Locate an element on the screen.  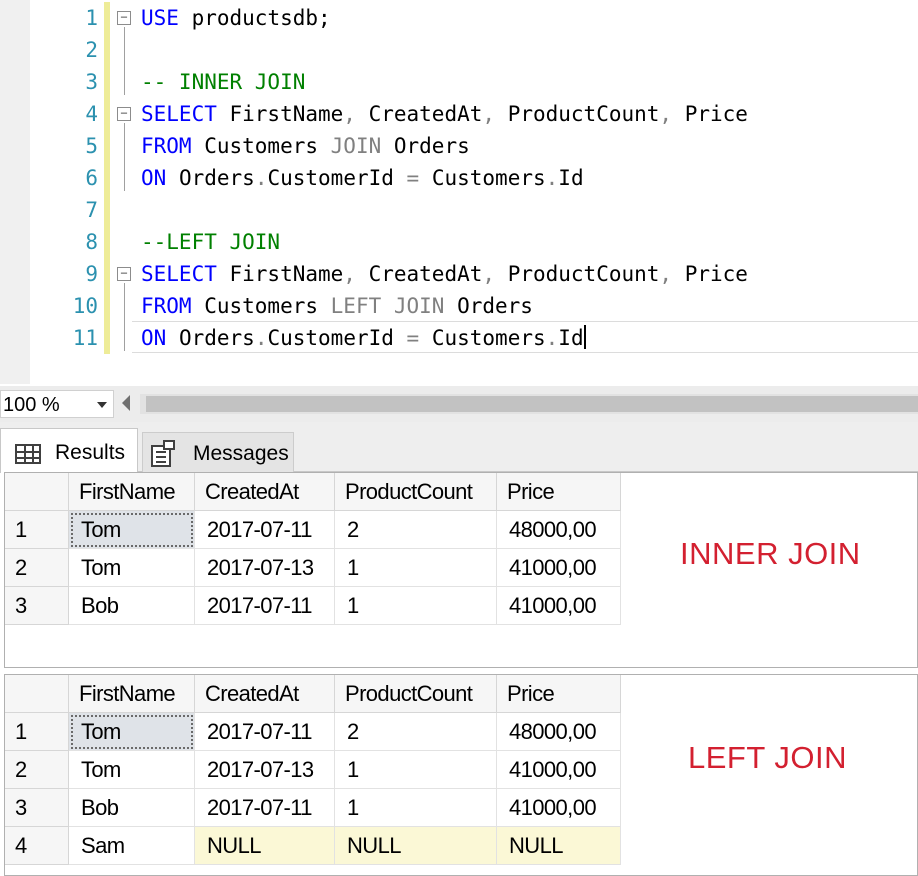
tab-messages: Messages is located at coordinates (218, 452).